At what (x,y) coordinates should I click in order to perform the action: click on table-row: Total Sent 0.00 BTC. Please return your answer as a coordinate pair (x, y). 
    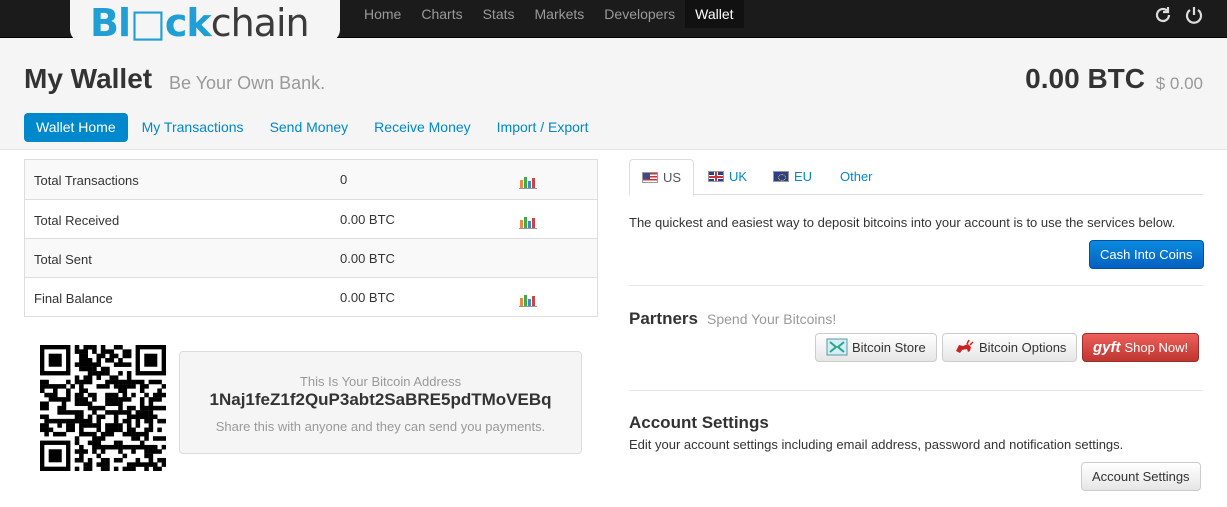
    Looking at the image, I should click on (311, 257).